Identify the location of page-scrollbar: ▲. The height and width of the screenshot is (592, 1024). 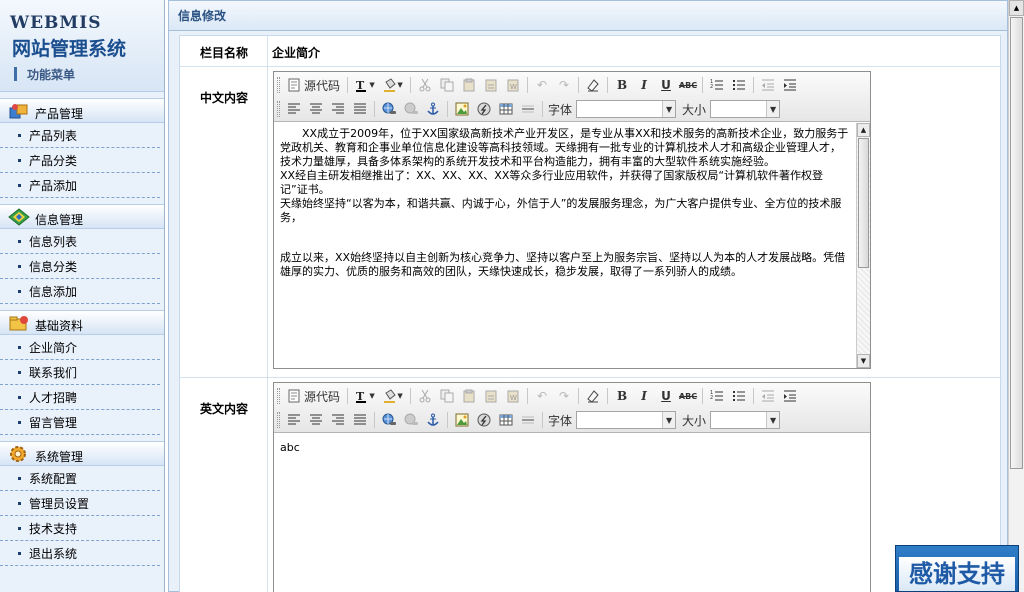
(1016, 296).